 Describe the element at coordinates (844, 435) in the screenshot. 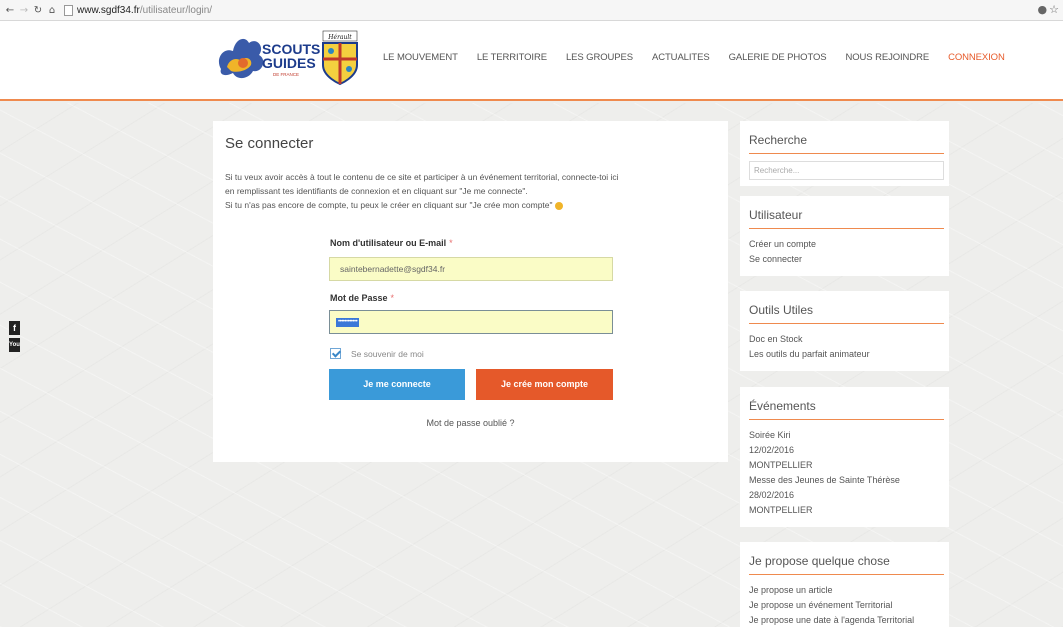

I see `event-title: Soirée Kiri` at that location.